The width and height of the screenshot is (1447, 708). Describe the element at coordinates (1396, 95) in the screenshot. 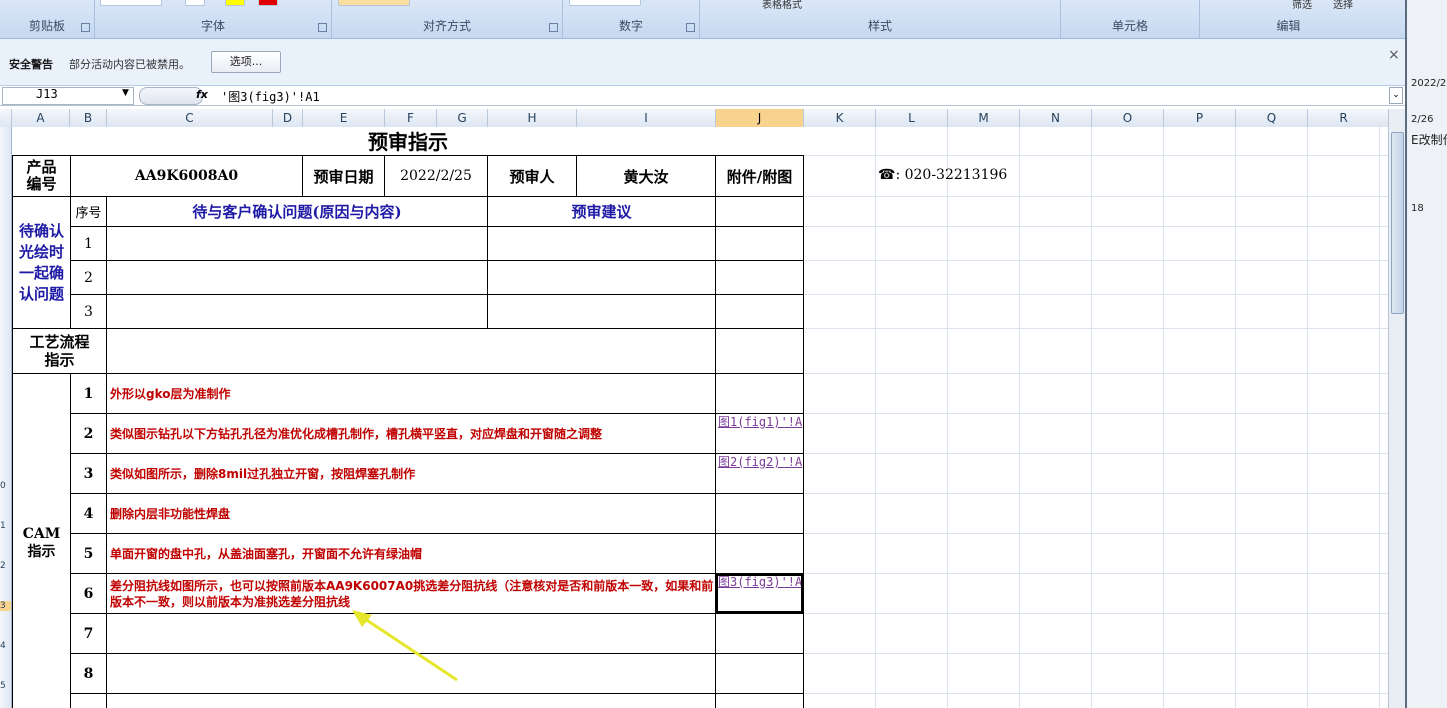

I see `expand-formula-bar-icon: ⌄` at that location.